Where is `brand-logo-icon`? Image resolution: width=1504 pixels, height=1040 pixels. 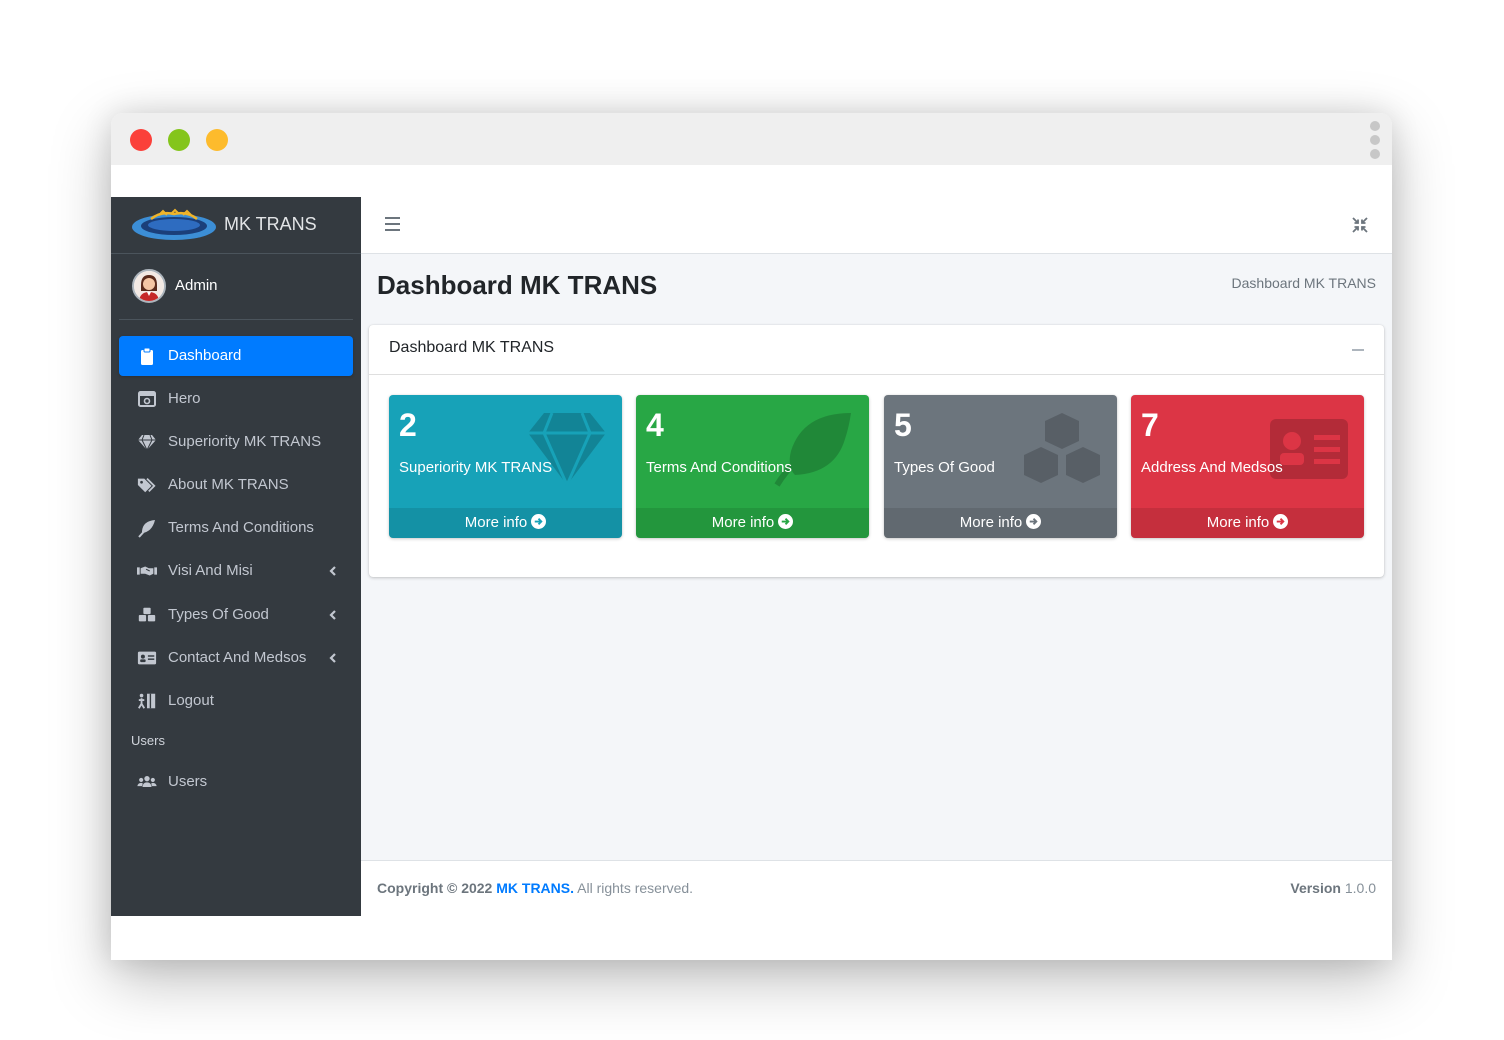 brand-logo-icon is located at coordinates (174, 224).